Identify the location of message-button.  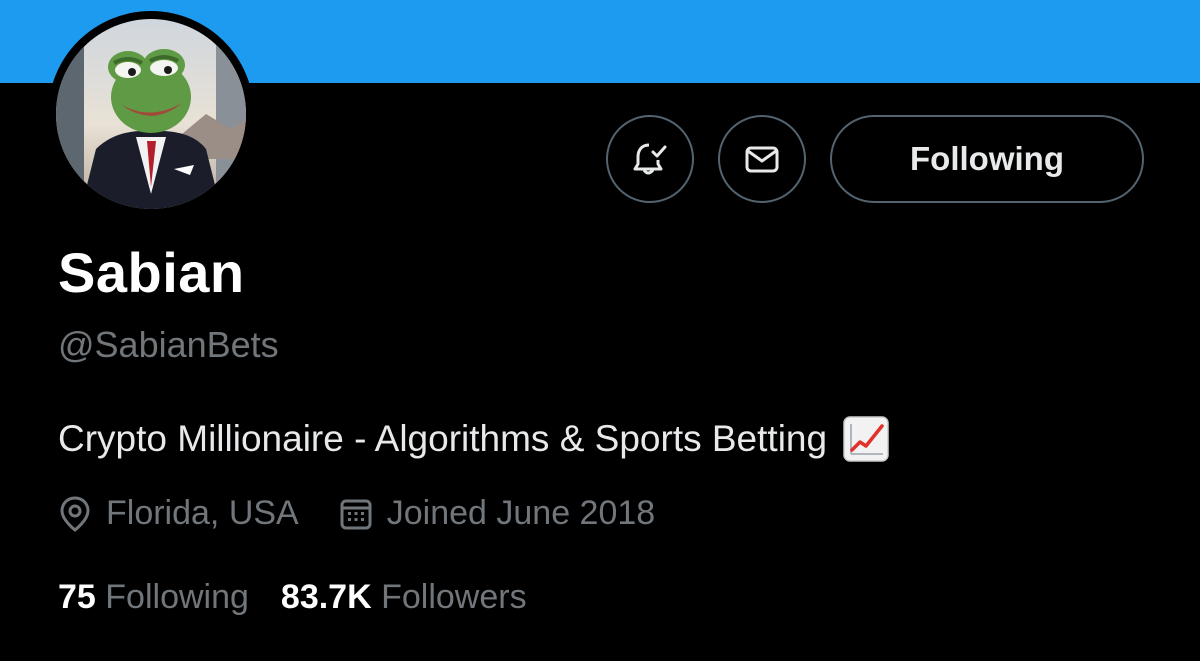
(762, 159).